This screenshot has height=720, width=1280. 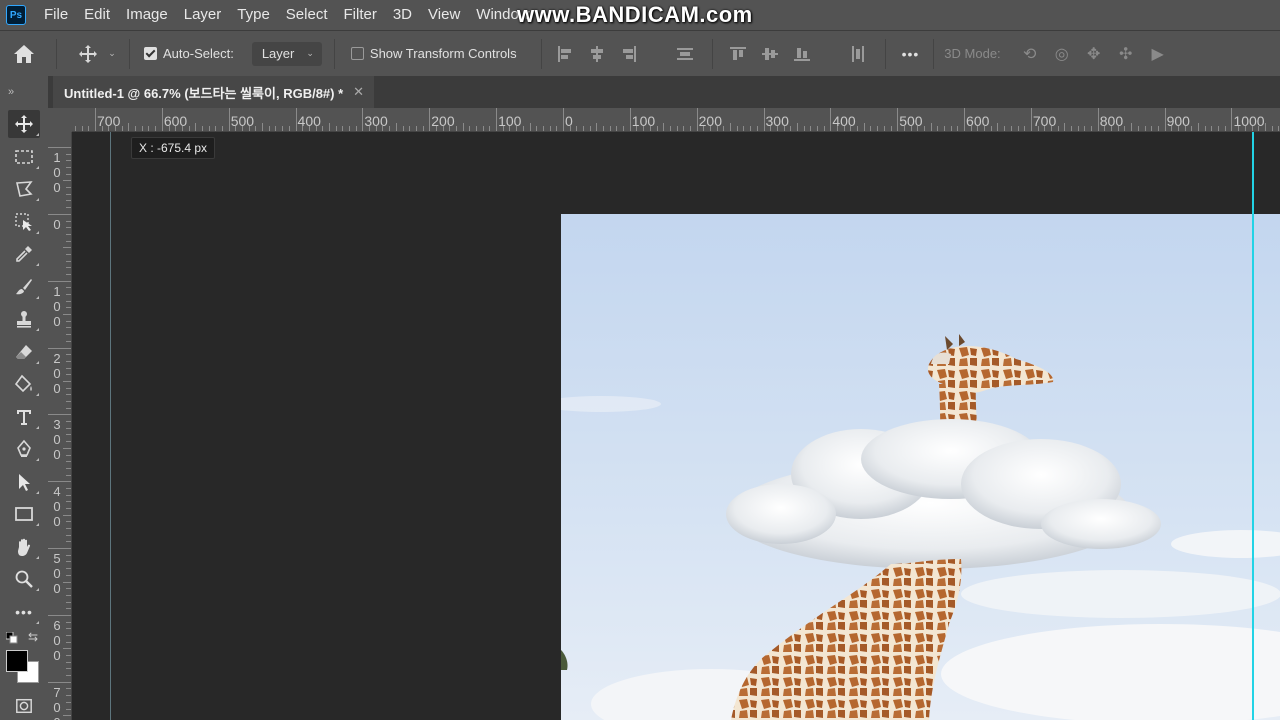 I want to click on hand-tool, so click(x=24, y=547).